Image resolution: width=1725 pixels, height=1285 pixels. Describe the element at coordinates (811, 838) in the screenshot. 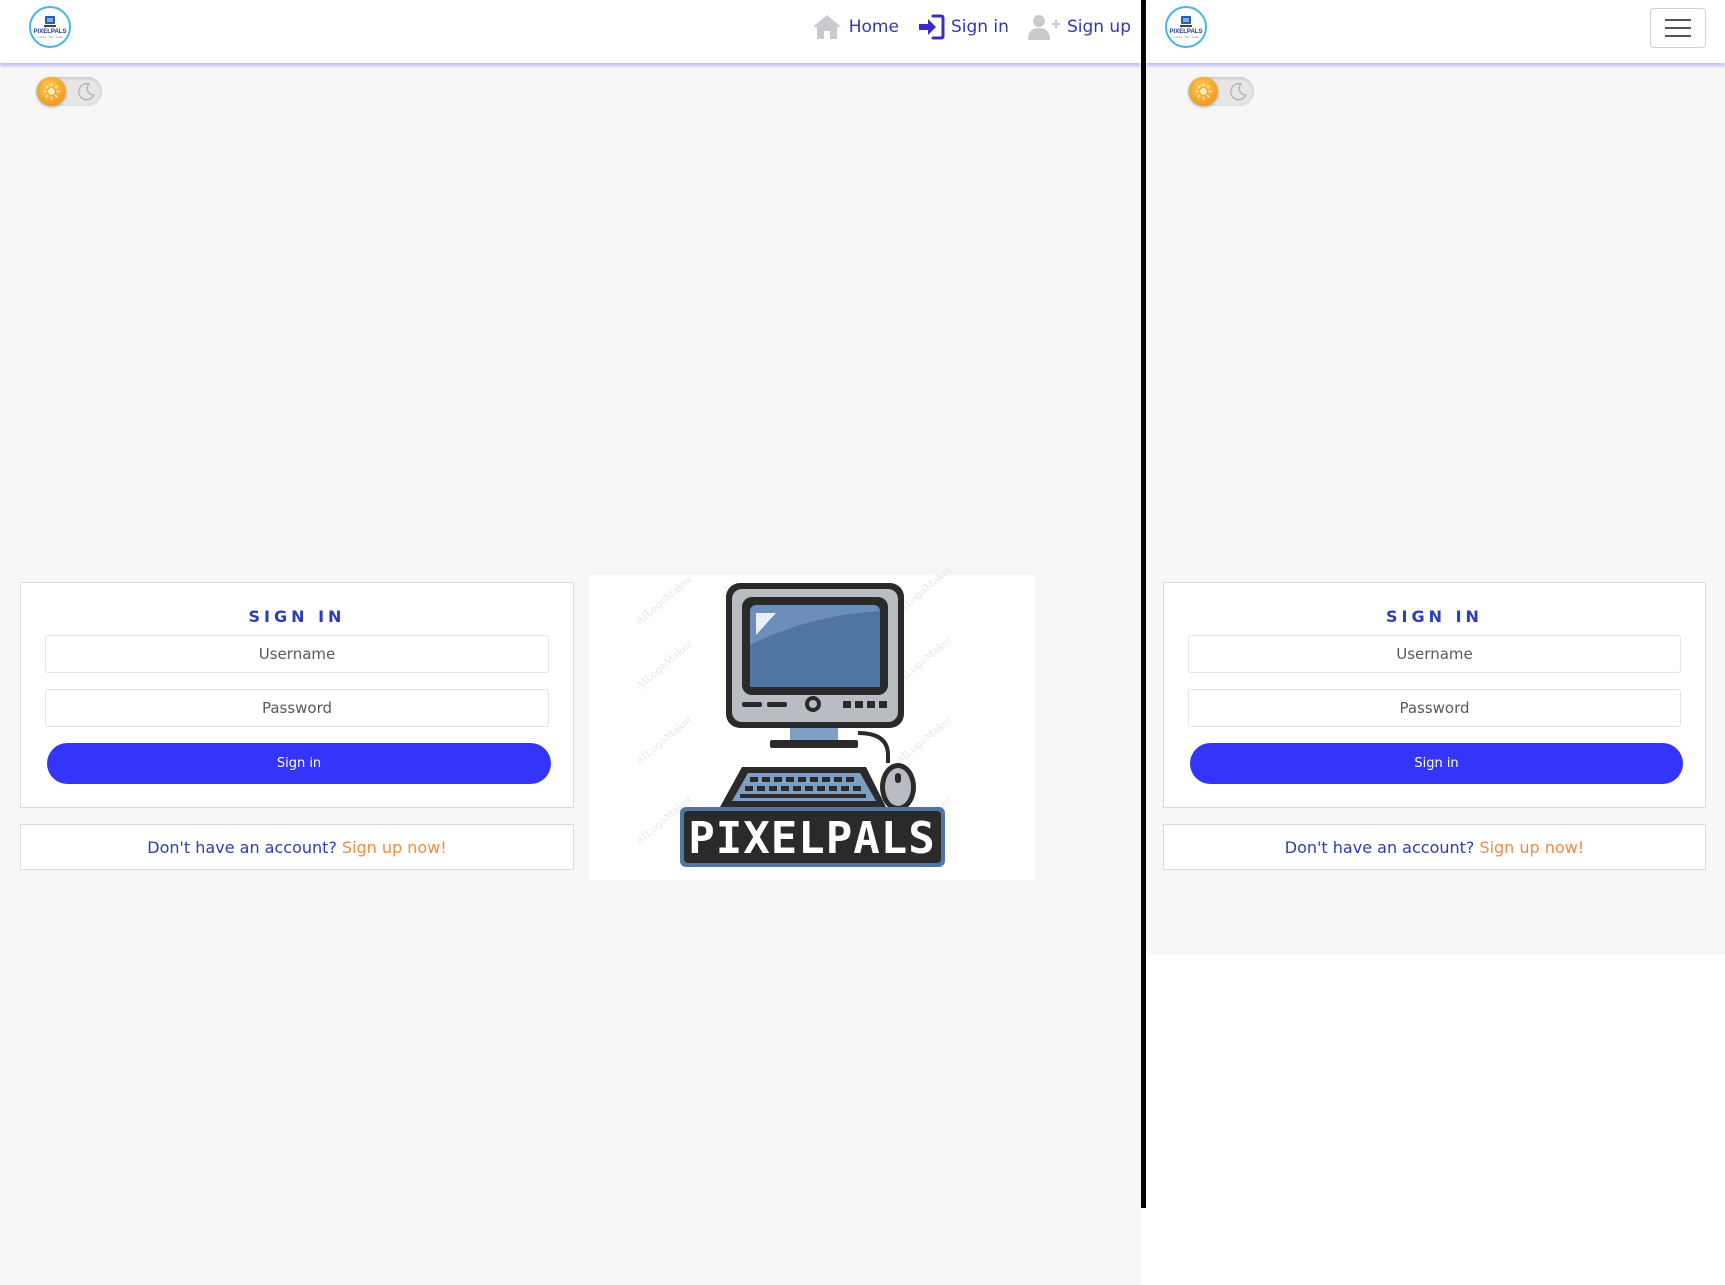

I see `brand-image-title: PIXELPALS` at that location.